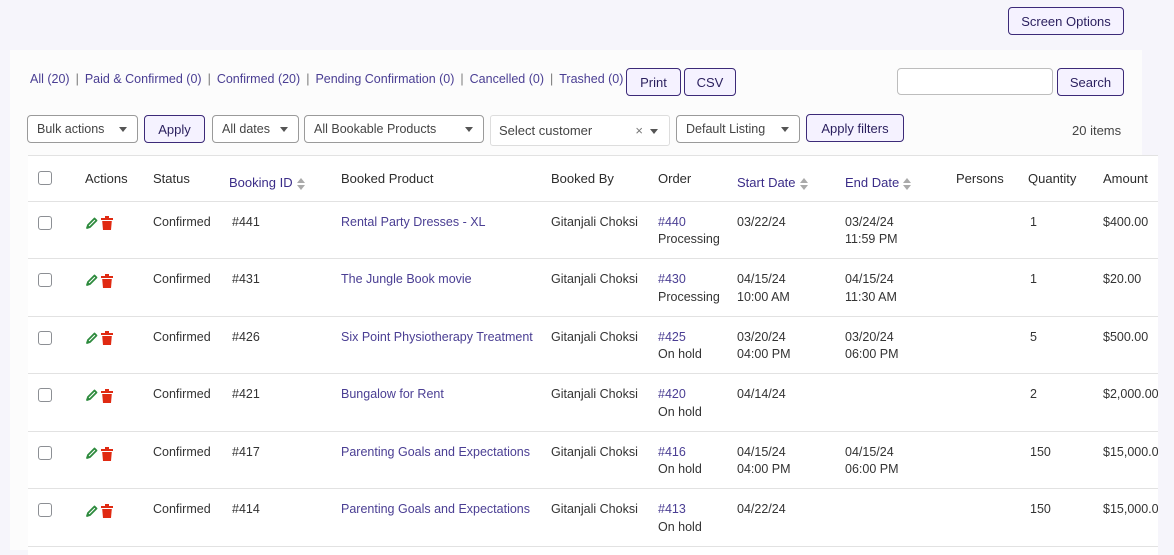  Describe the element at coordinates (697, 280) in the screenshot. I see `row-order-link: #430` at that location.